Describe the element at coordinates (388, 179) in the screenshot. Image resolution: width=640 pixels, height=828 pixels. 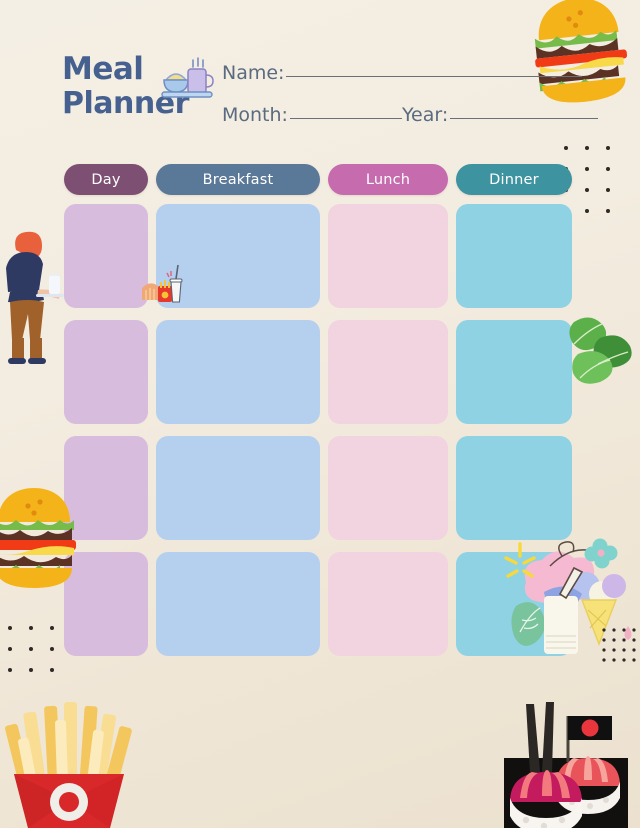
I see `tab-lunch: Lunch` at that location.